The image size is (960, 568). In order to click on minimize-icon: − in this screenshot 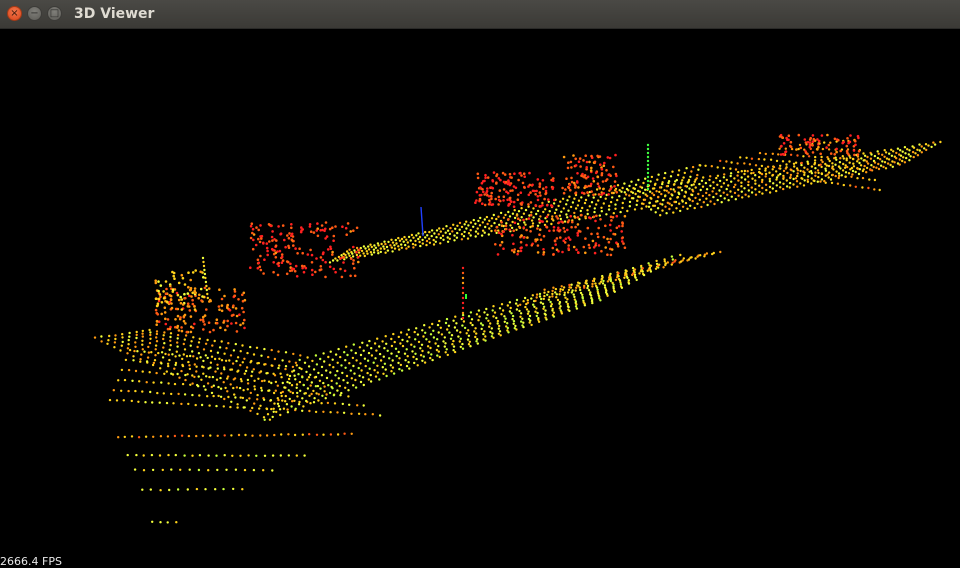, I will do `click(34, 13)`.